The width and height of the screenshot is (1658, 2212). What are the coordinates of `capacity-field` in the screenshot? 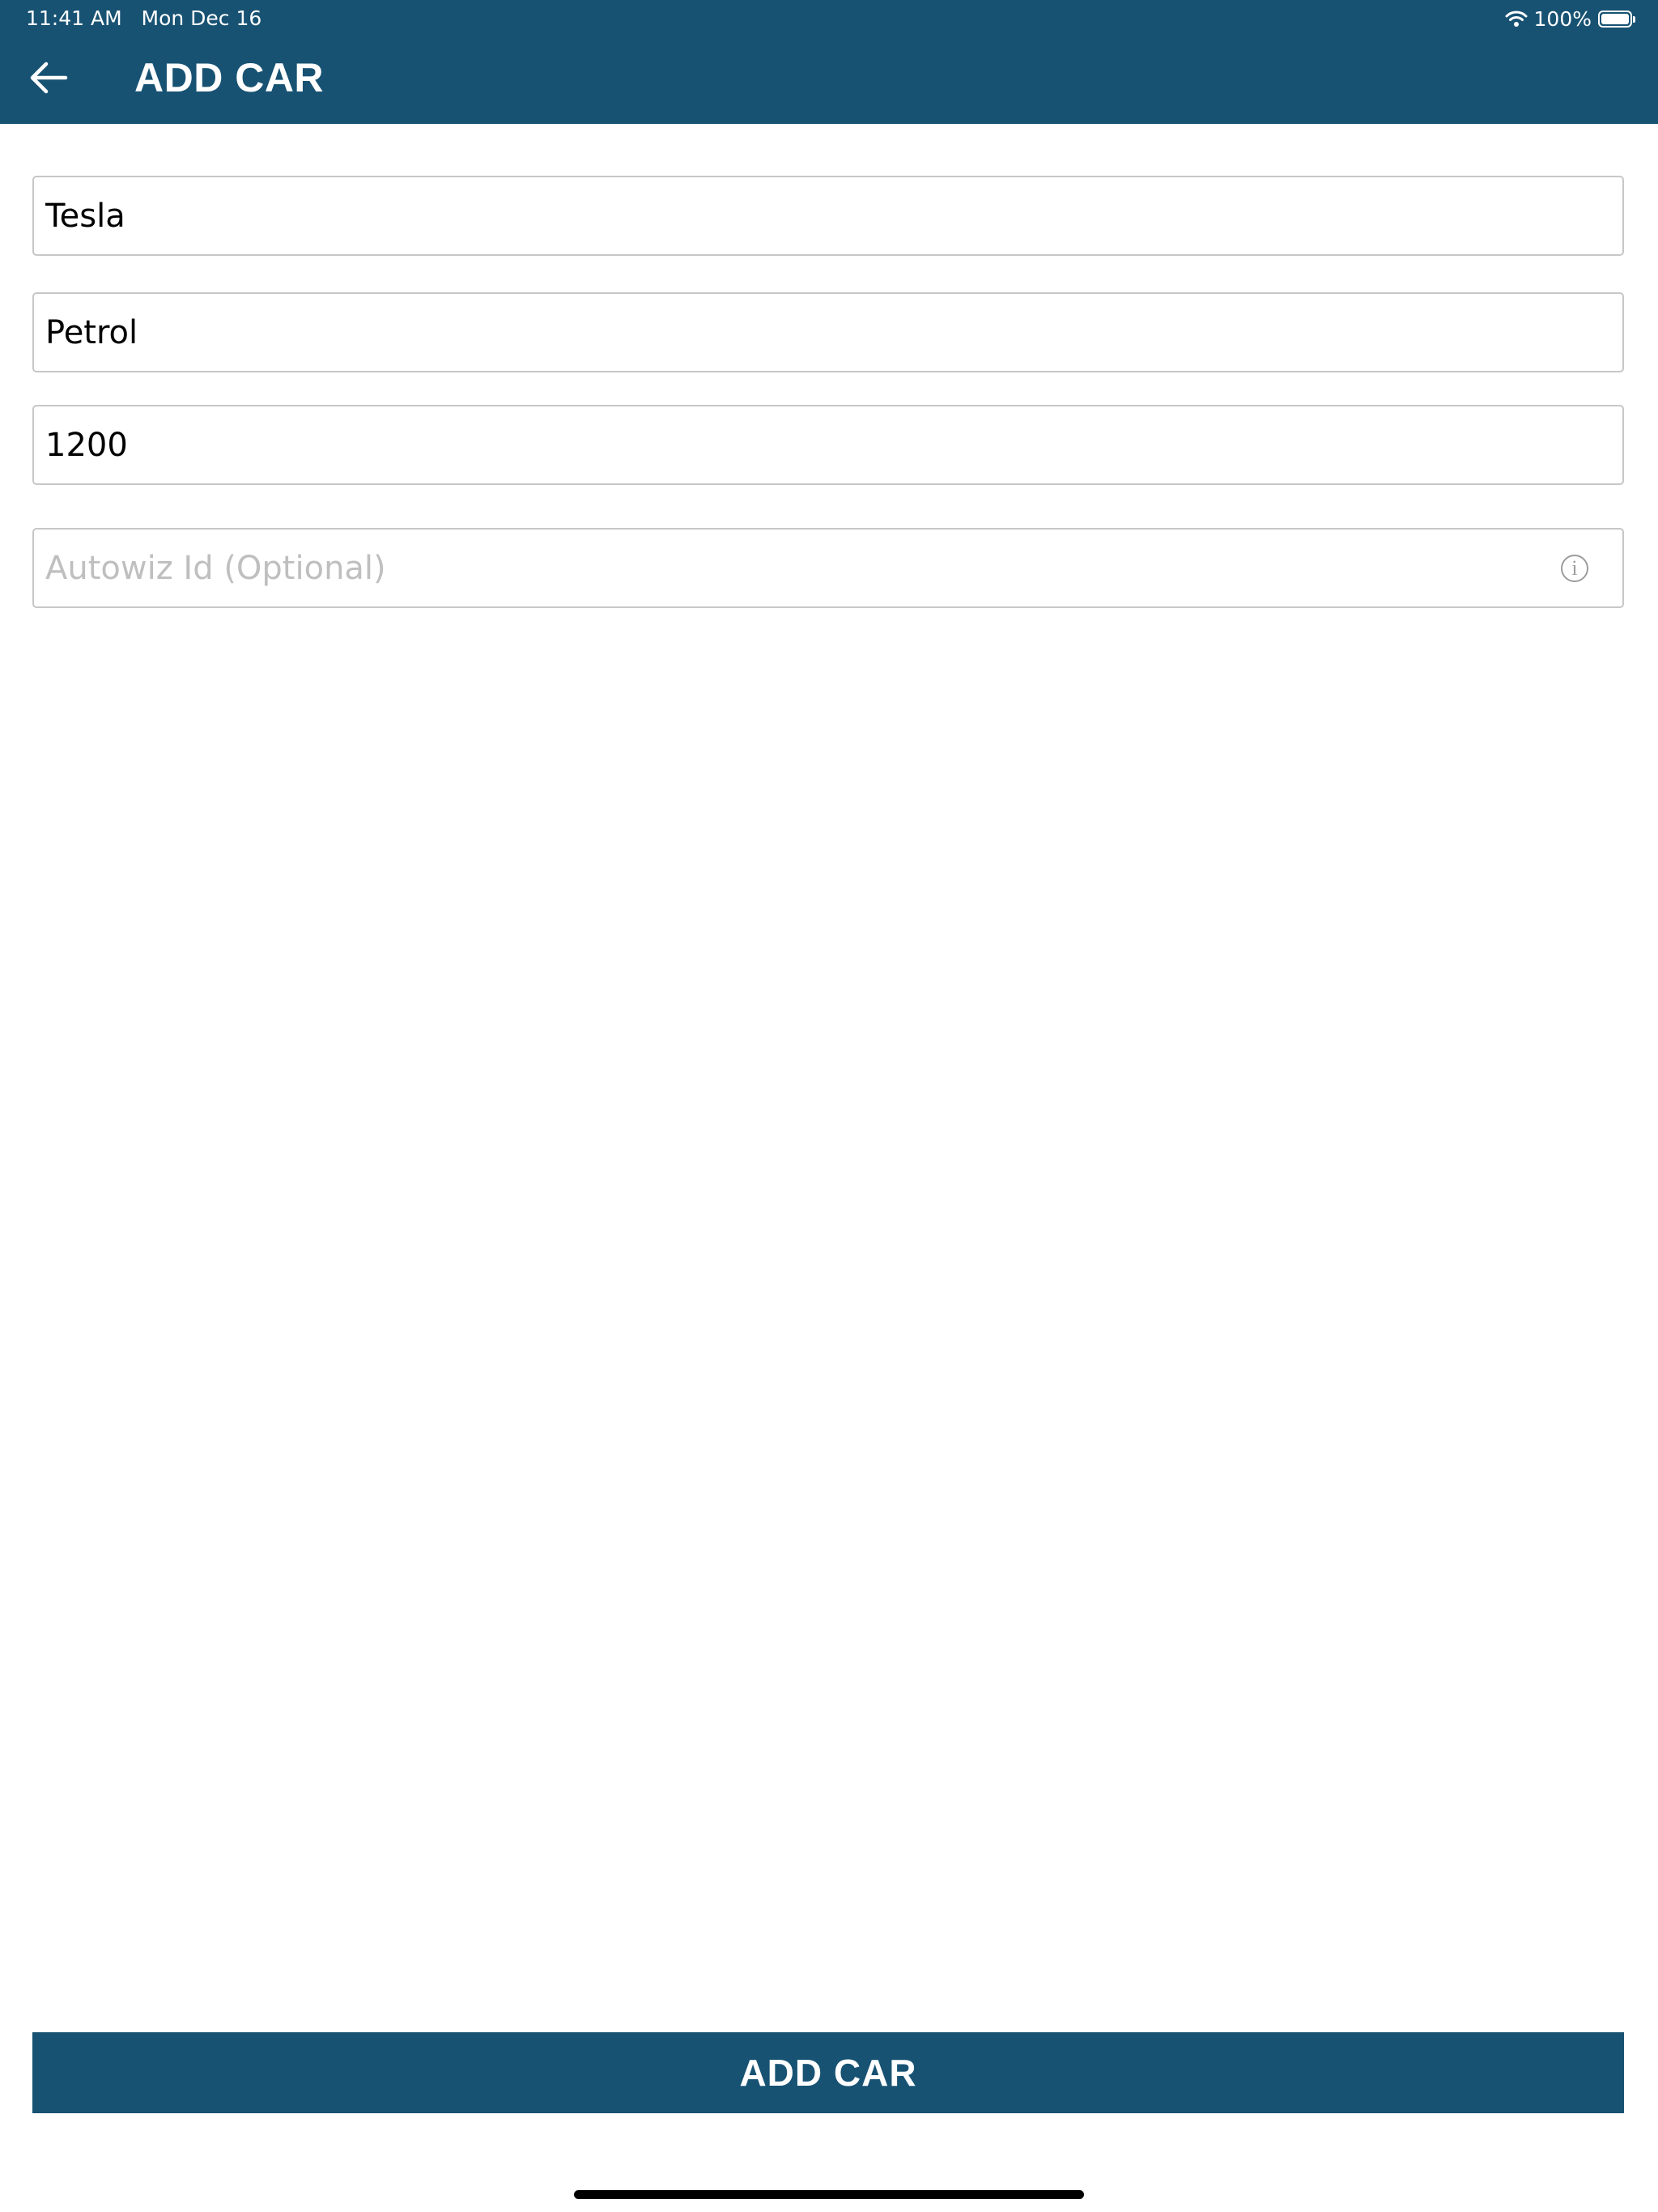 It's located at (828, 445).